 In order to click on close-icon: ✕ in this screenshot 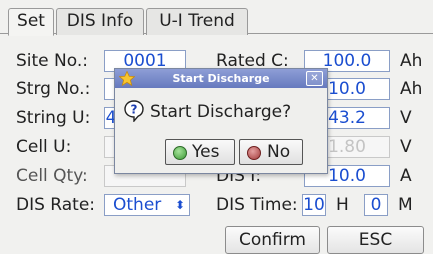, I will do `click(314, 78)`.